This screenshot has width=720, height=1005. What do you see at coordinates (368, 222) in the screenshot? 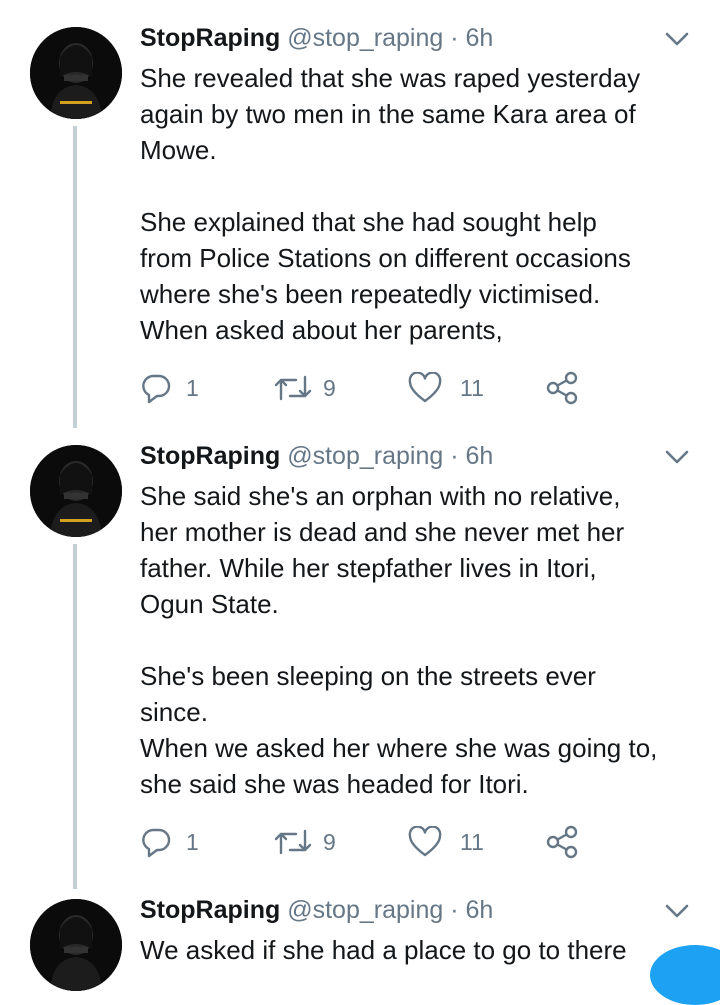
I see `text-line: She explained that she had sought help` at bounding box center [368, 222].